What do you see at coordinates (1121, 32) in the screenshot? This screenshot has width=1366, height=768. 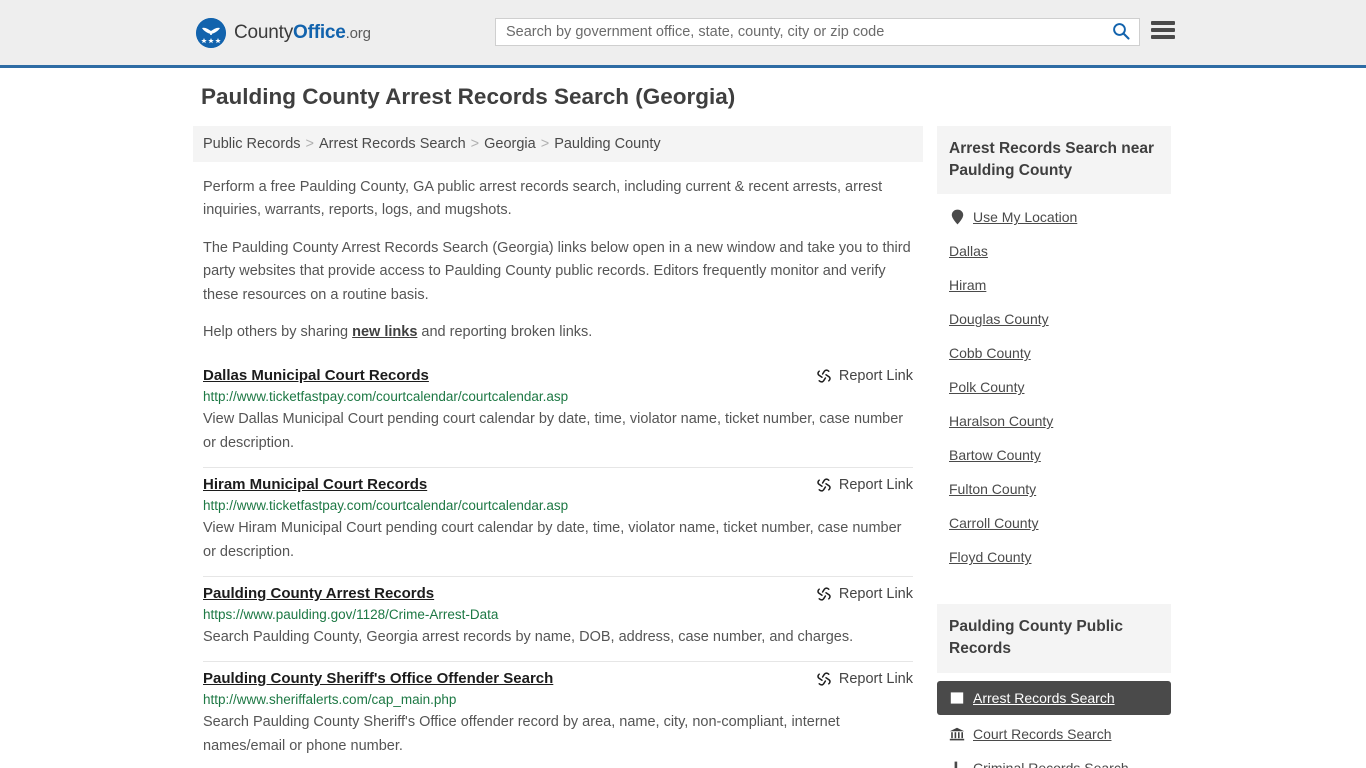 I see `search-button` at bounding box center [1121, 32].